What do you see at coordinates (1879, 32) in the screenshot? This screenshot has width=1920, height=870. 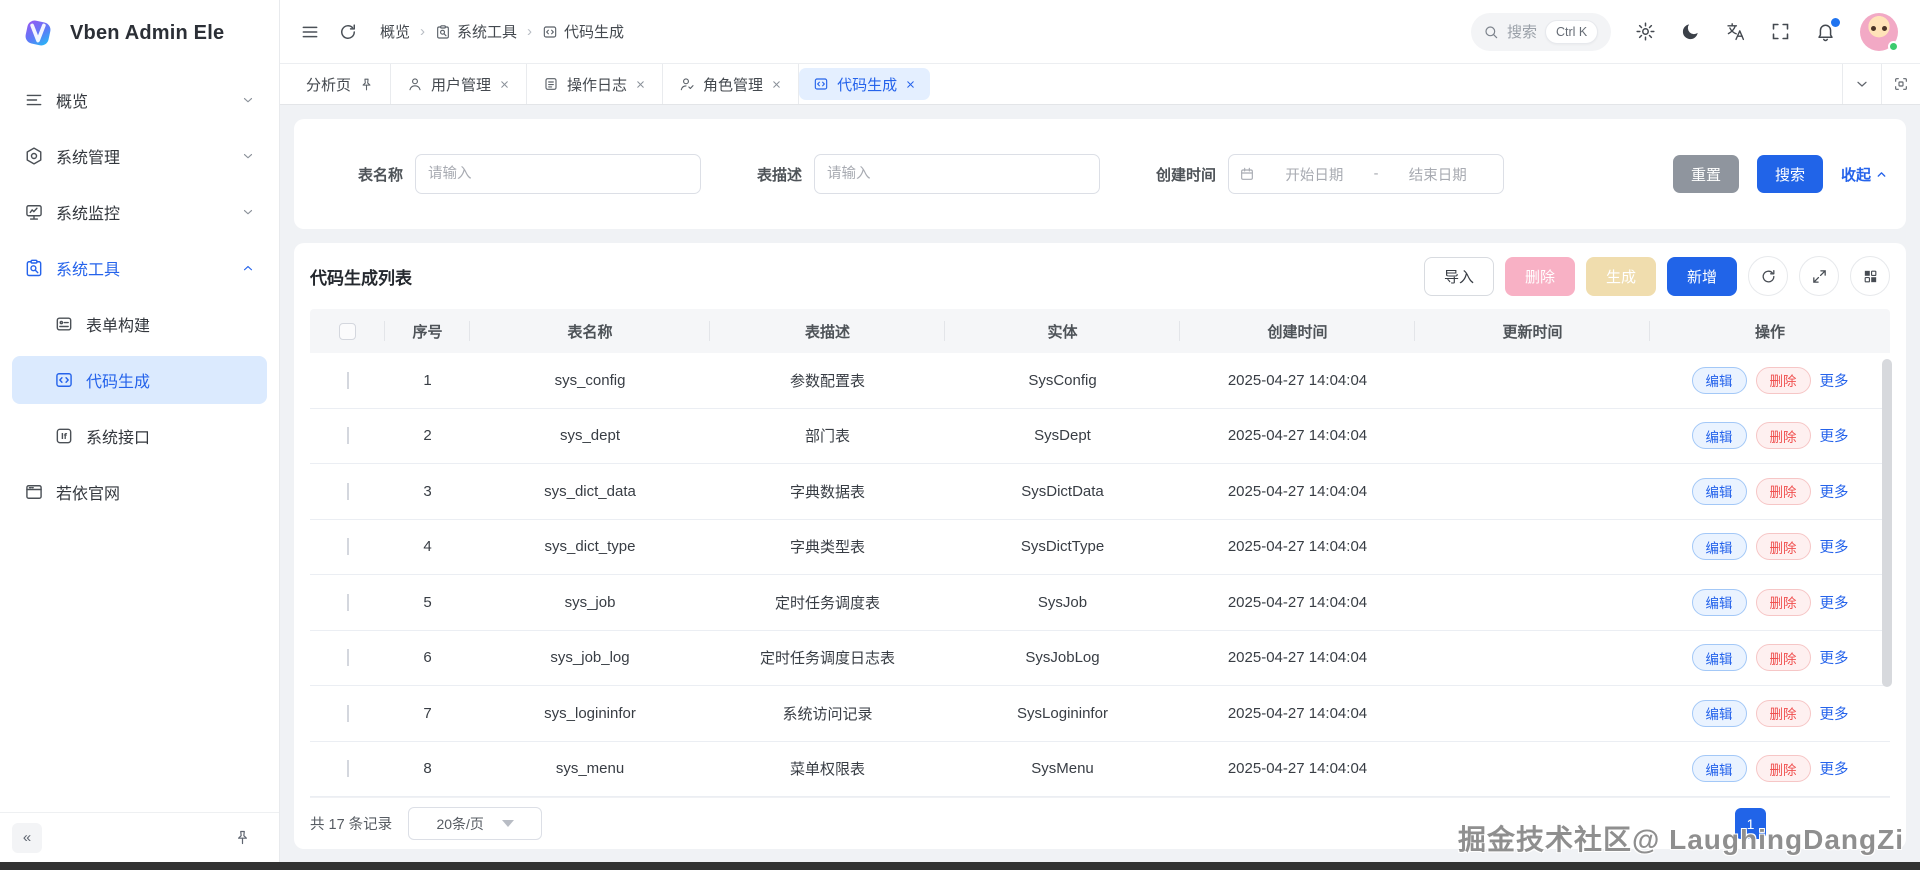 I see `user-avatar` at bounding box center [1879, 32].